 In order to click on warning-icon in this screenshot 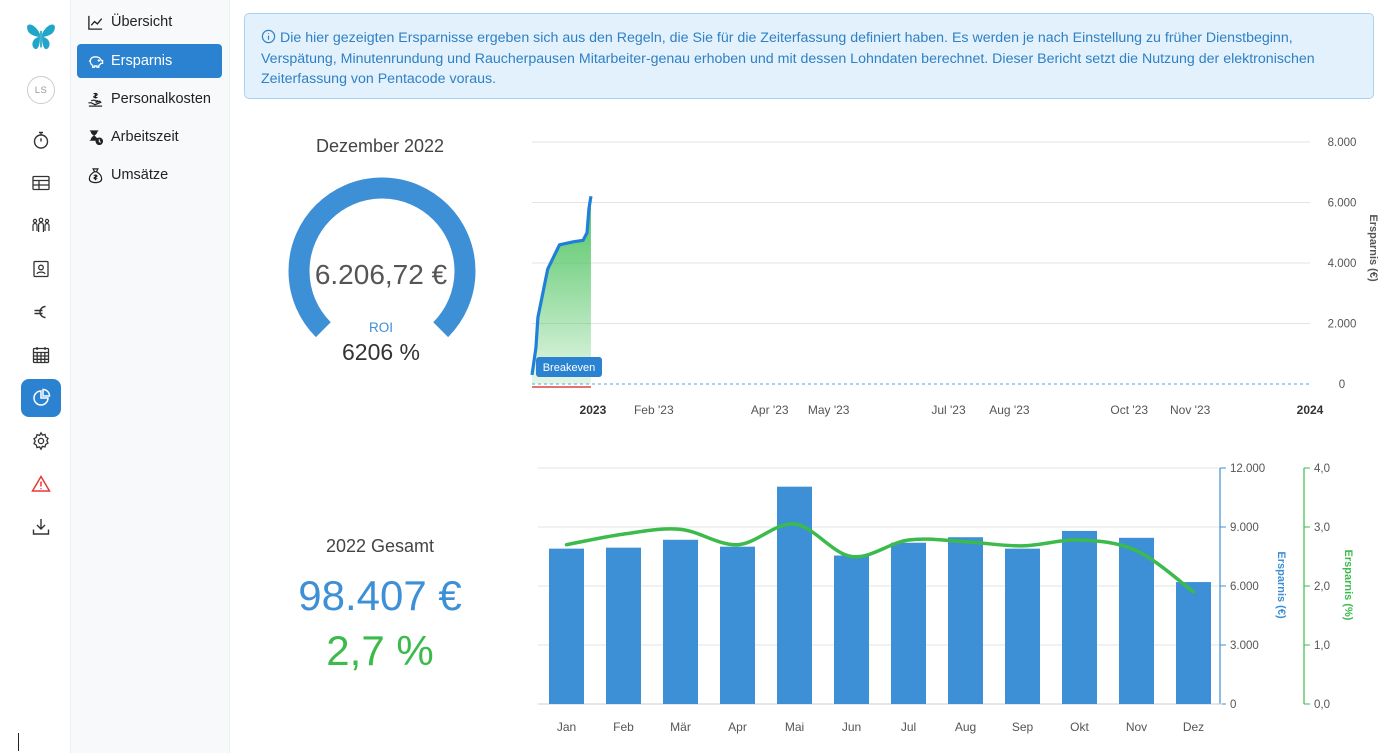, I will do `click(41, 484)`.